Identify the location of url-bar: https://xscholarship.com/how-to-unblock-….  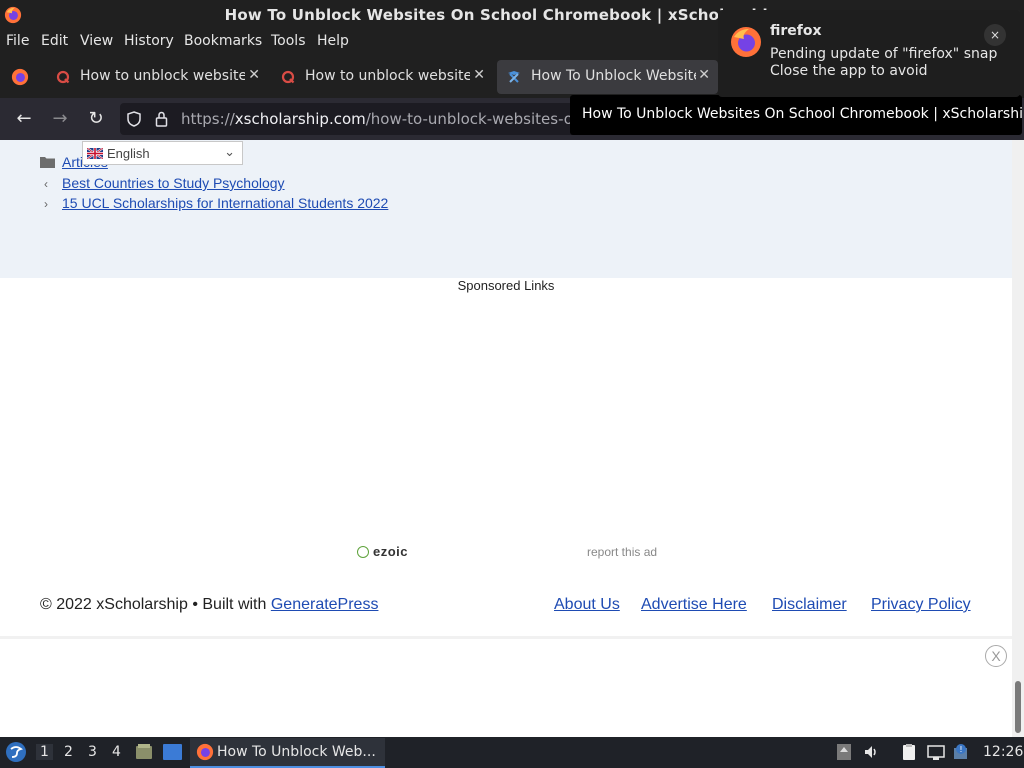
(350, 119).